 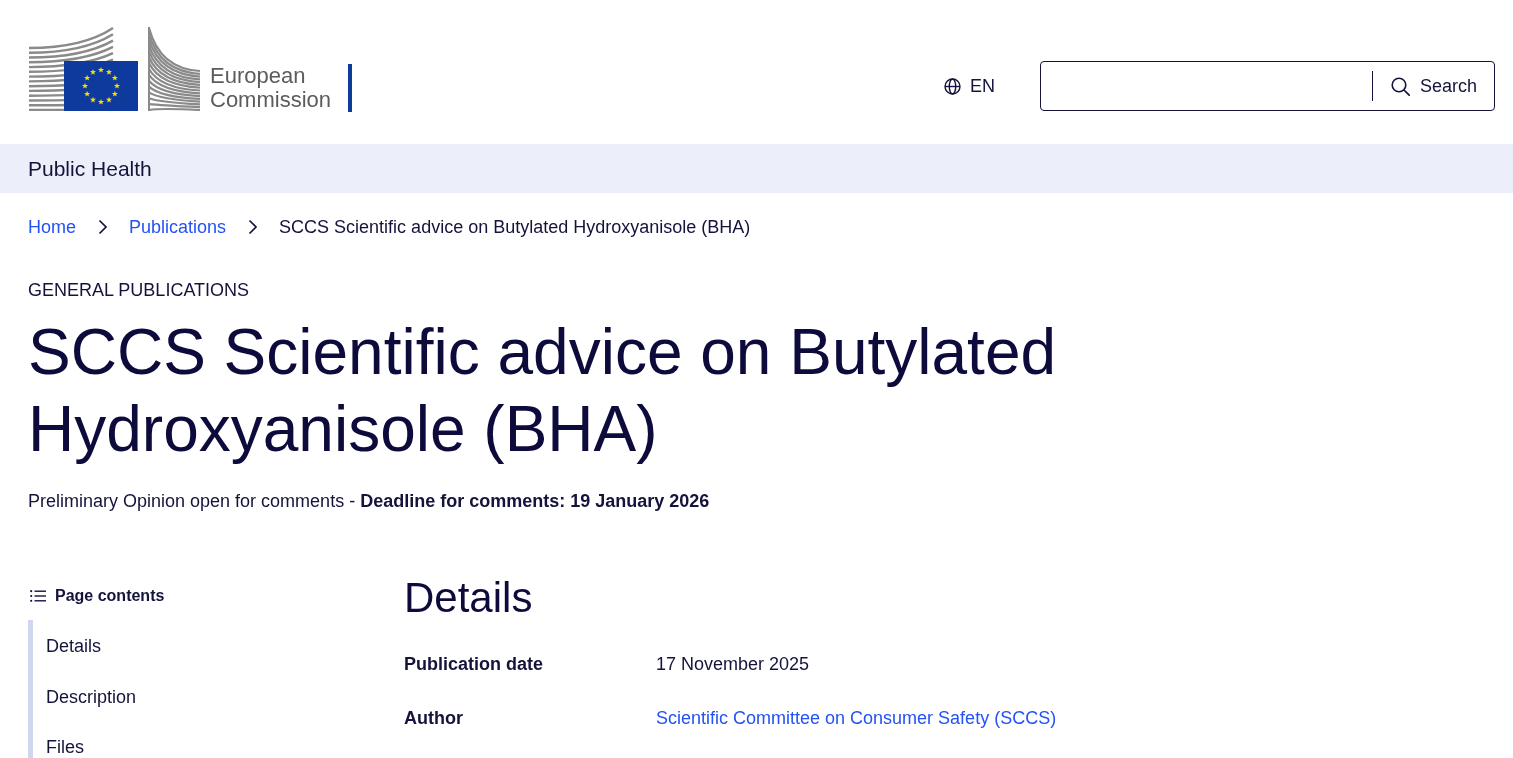 What do you see at coordinates (515, 227) in the screenshot?
I see `breadcrumb-current: SCCS Scientific advice on Butylated Hydroxyanisole (BHA)` at bounding box center [515, 227].